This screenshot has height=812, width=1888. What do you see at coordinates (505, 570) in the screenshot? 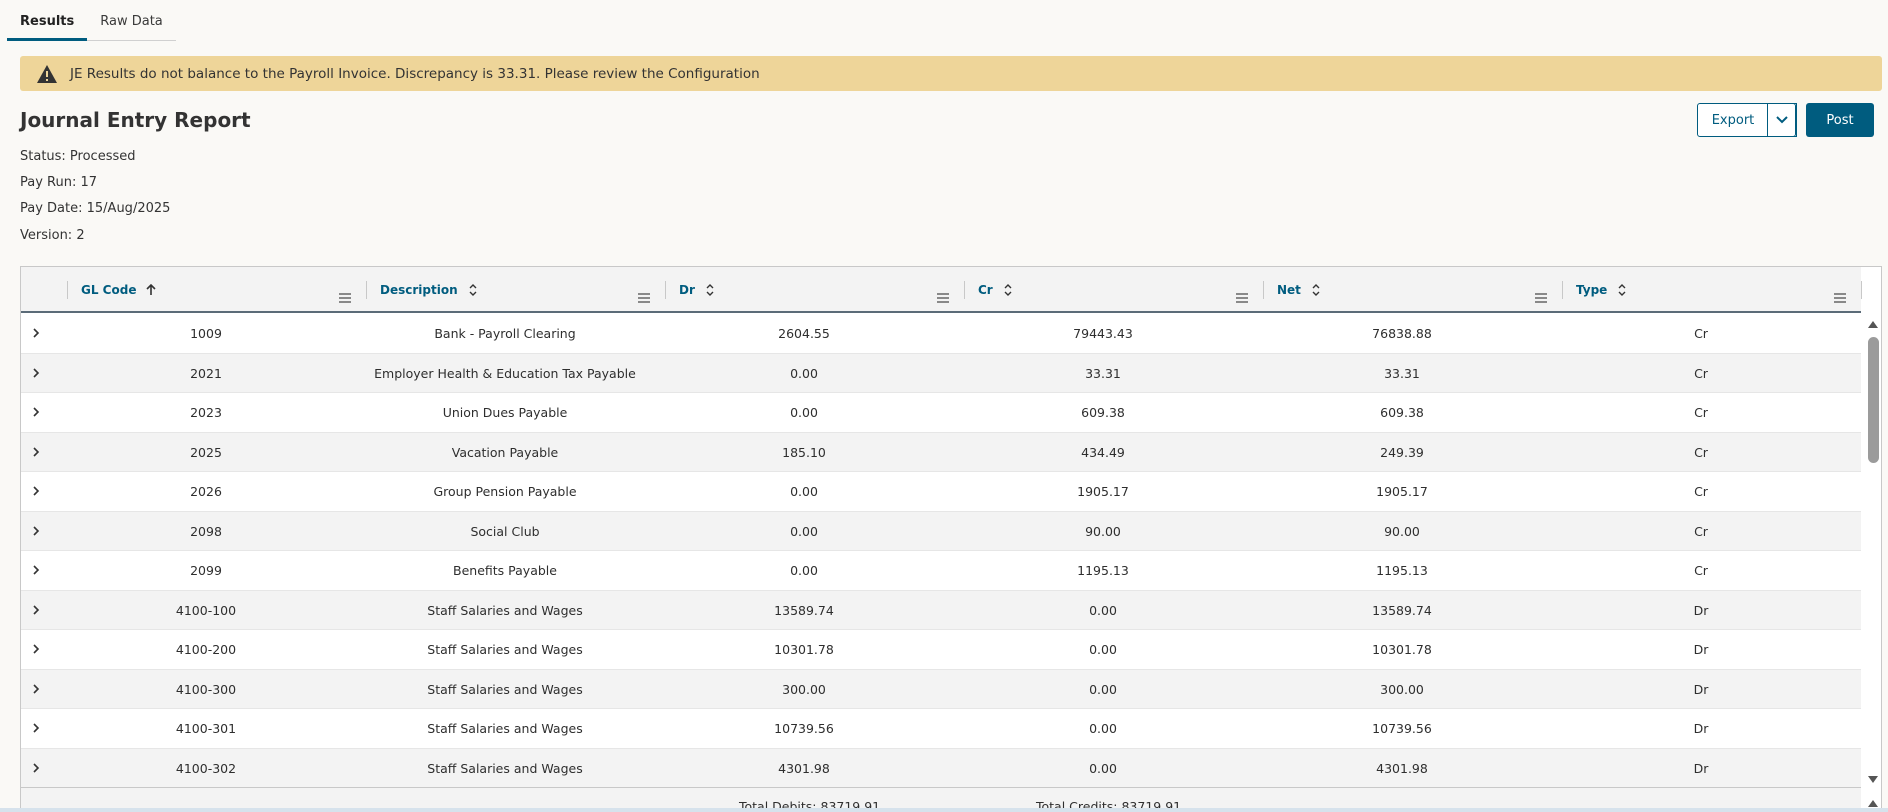
I see `cell-description: Benefits Payable` at bounding box center [505, 570].